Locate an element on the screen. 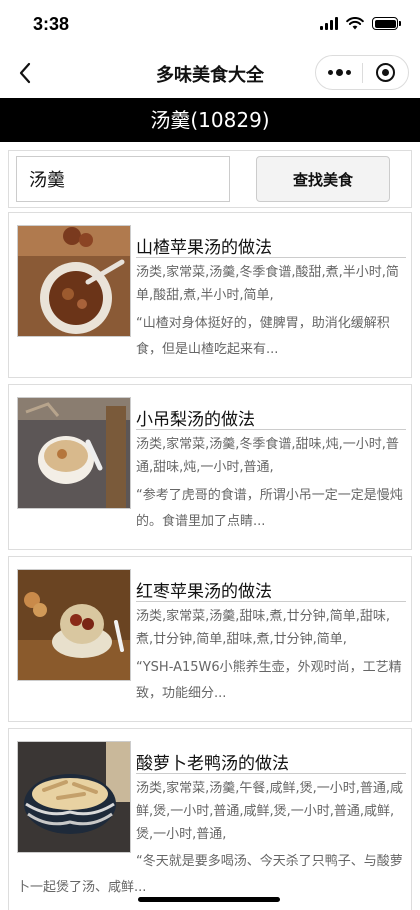  home-indicator is located at coordinates (209, 899).